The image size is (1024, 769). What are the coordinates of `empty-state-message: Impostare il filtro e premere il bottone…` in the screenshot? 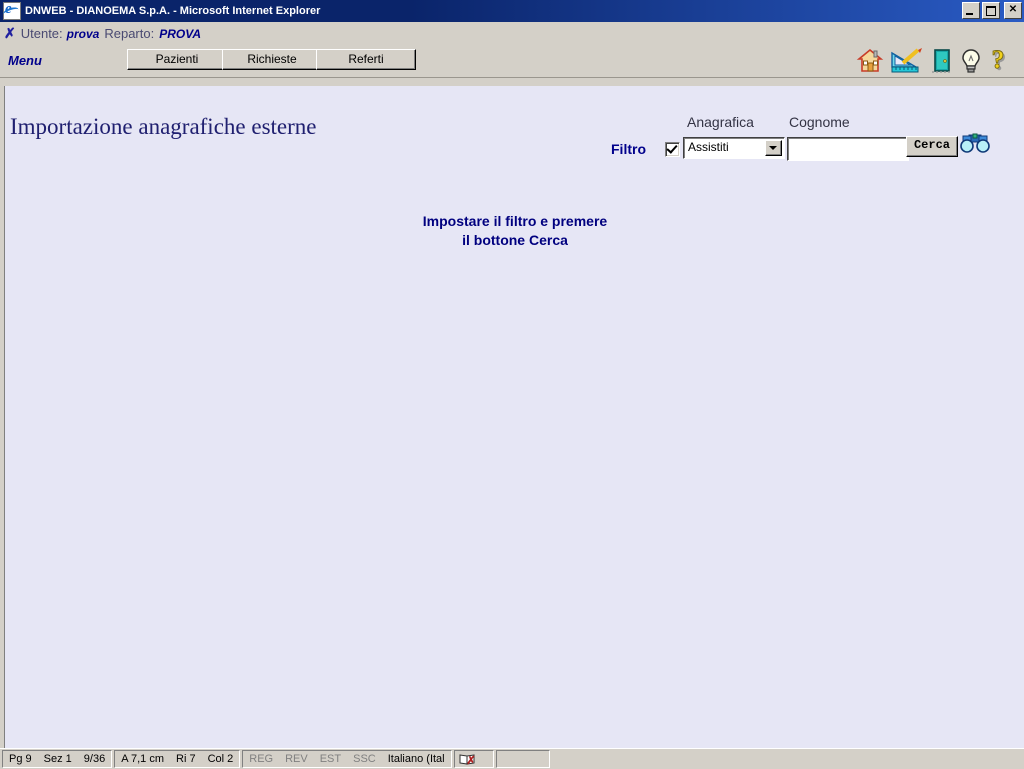 It's located at (514, 231).